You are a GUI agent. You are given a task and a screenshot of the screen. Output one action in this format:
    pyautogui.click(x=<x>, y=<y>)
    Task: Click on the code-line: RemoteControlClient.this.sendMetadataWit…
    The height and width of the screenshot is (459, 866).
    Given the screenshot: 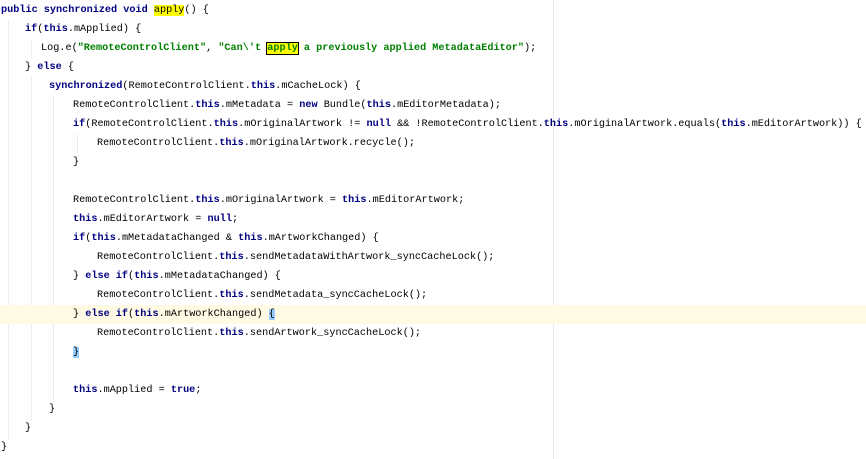 What is the action you would take?
    pyautogui.click(x=433, y=257)
    